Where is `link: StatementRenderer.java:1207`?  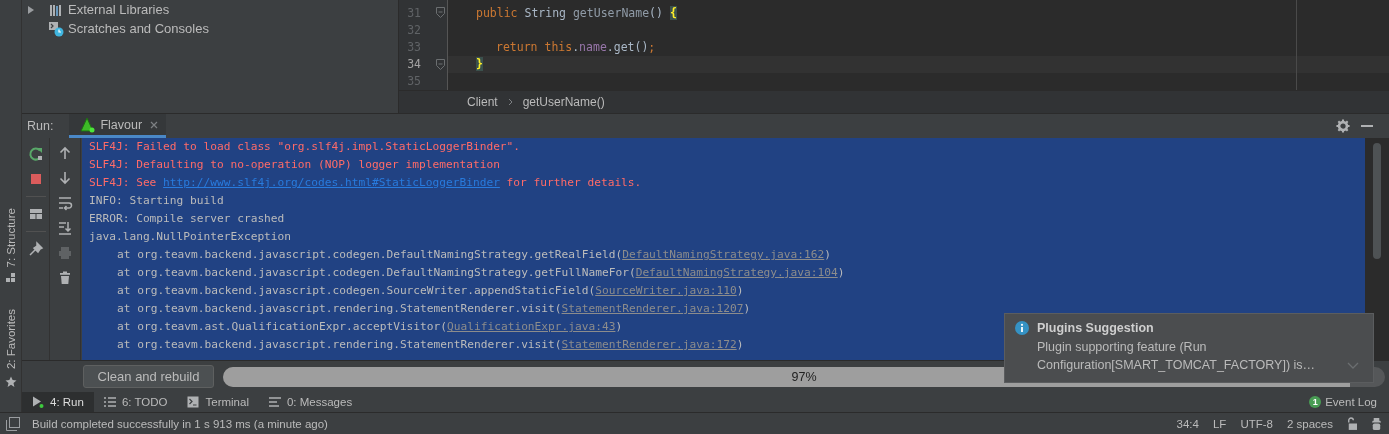
link: StatementRenderer.java:1207 is located at coordinates (652, 308).